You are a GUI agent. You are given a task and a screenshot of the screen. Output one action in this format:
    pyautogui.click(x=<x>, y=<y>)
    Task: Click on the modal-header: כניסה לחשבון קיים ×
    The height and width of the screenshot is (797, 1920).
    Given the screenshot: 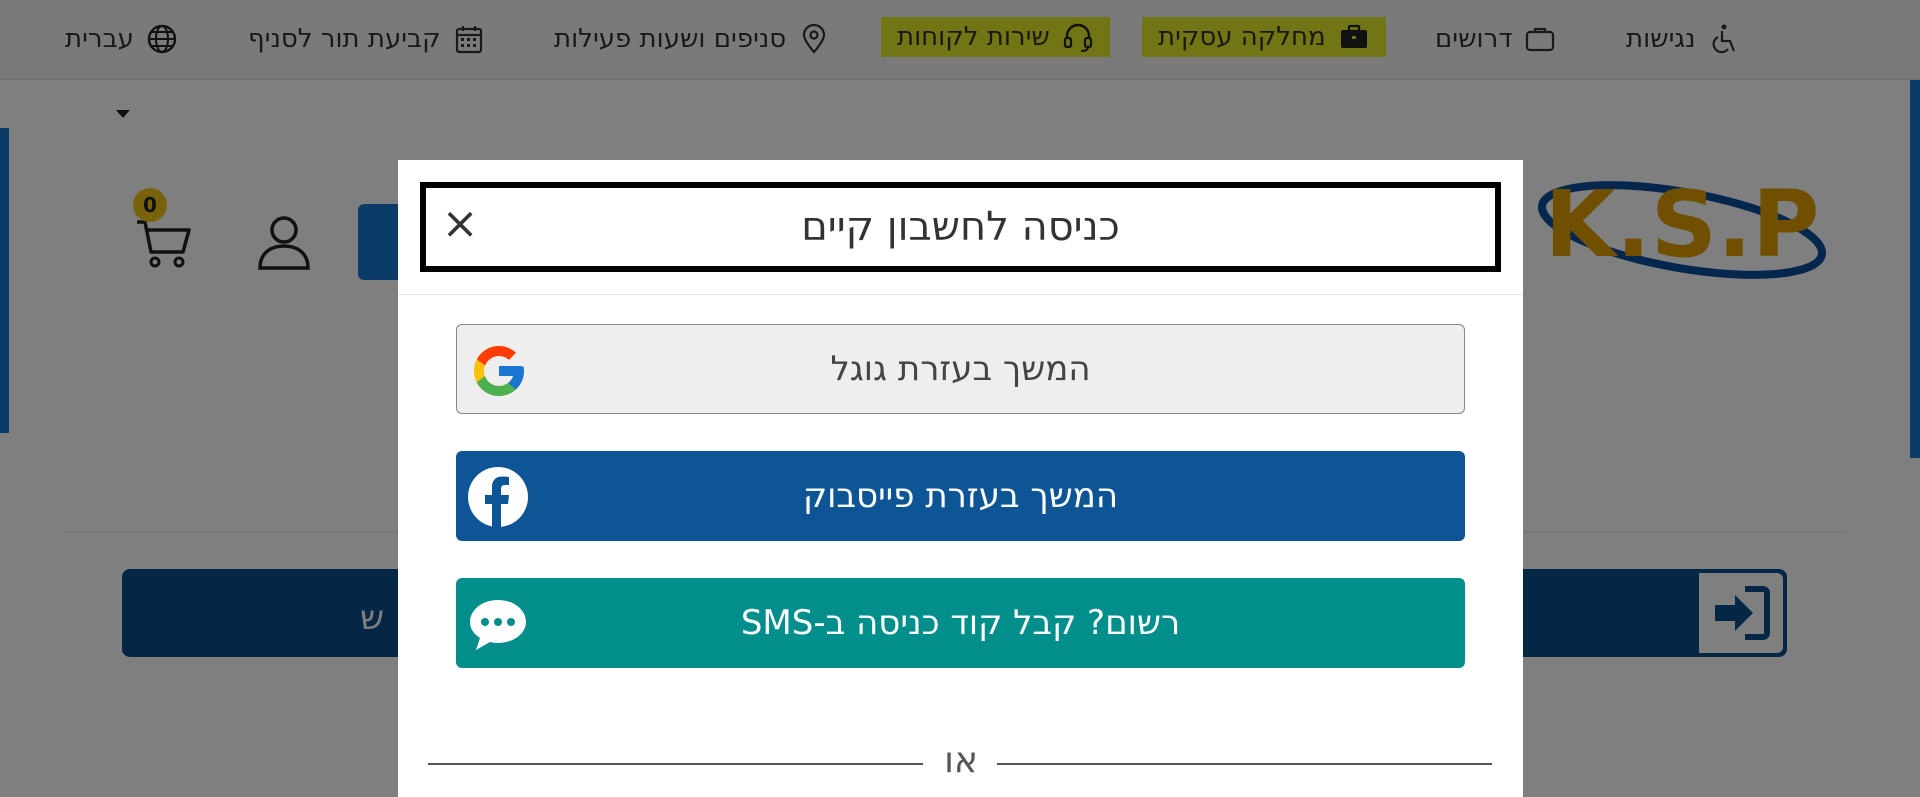 What is the action you would take?
    pyautogui.click(x=960, y=227)
    